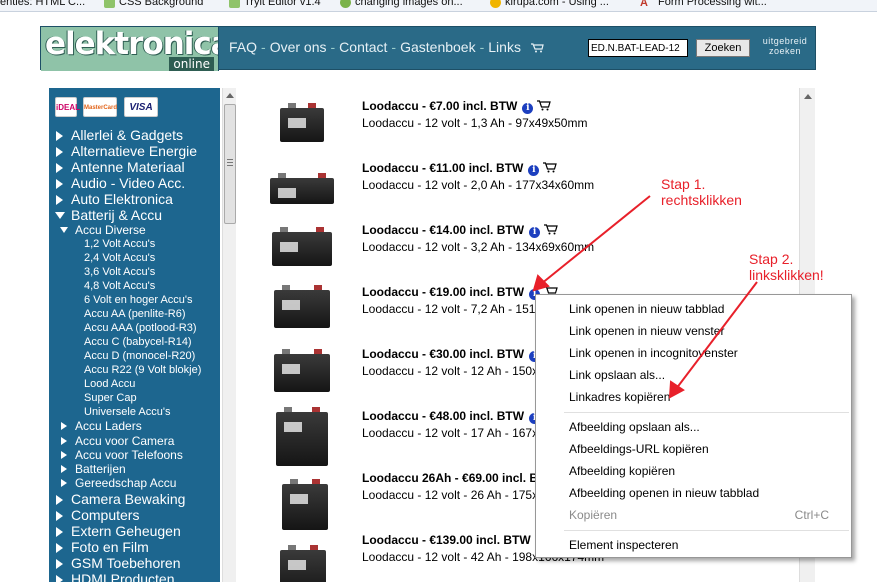 This screenshot has width=877, height=582. What do you see at coordinates (128, 314) in the screenshot?
I see `subcategory-link: Accu AA (penlite-R6)` at bounding box center [128, 314].